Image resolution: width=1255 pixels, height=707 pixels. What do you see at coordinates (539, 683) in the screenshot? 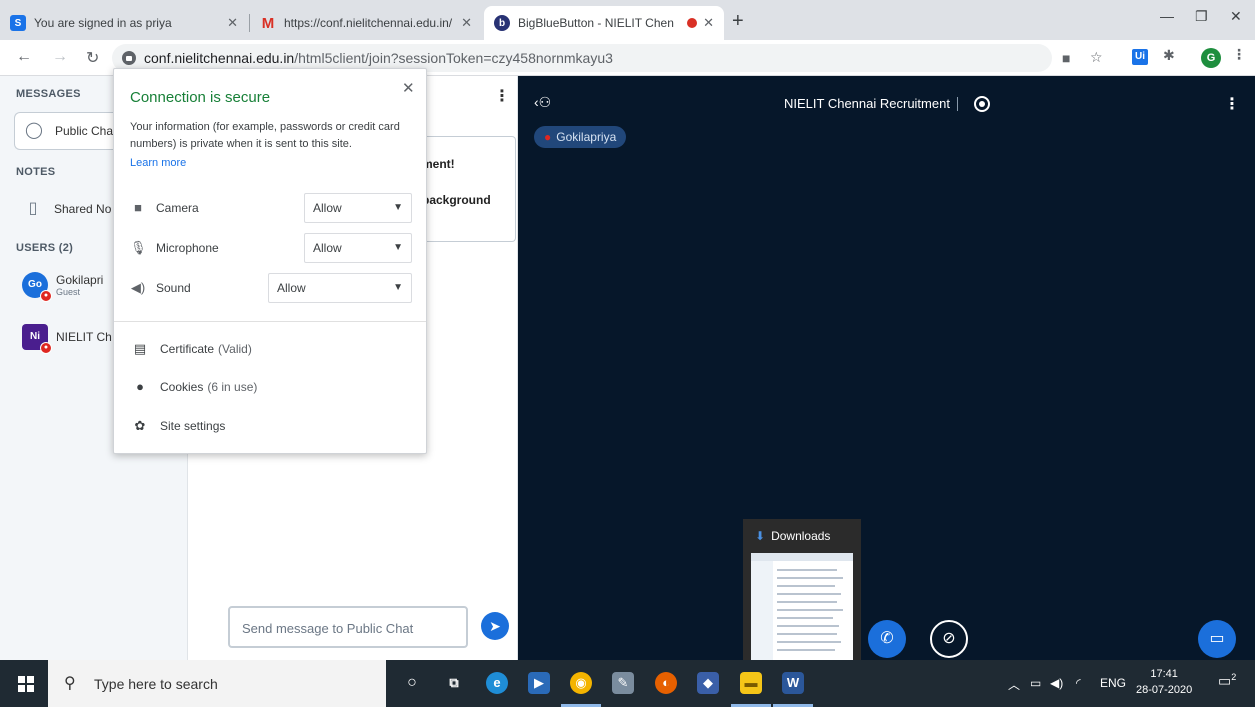
I see `app-icon: ▶` at bounding box center [539, 683].